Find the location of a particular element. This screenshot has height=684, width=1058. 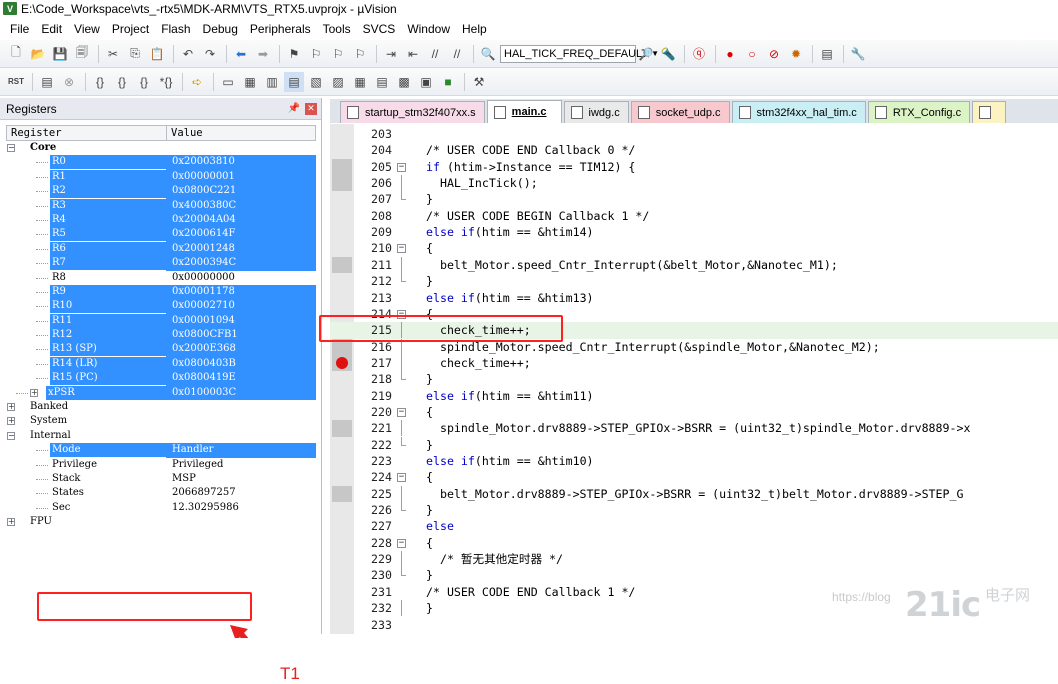

editor-tab: stm32f4xx_hal_tim.c is located at coordinates (798, 112).